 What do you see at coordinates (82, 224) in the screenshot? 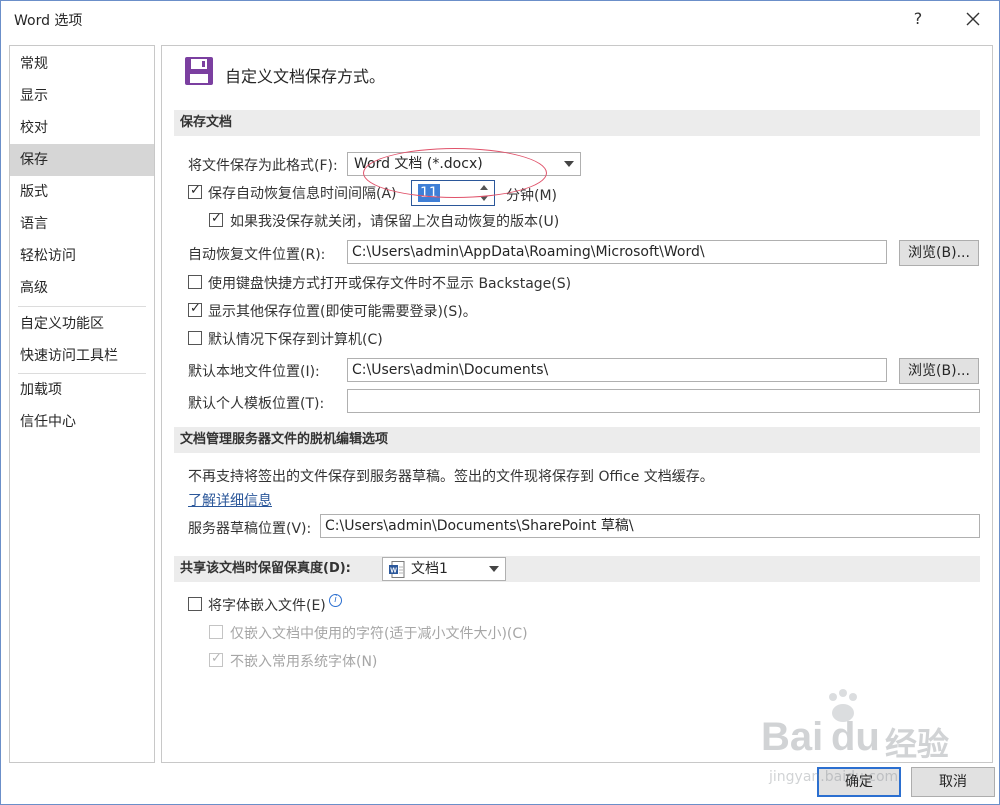
I see `sidebar-item-language: 语言` at bounding box center [82, 224].